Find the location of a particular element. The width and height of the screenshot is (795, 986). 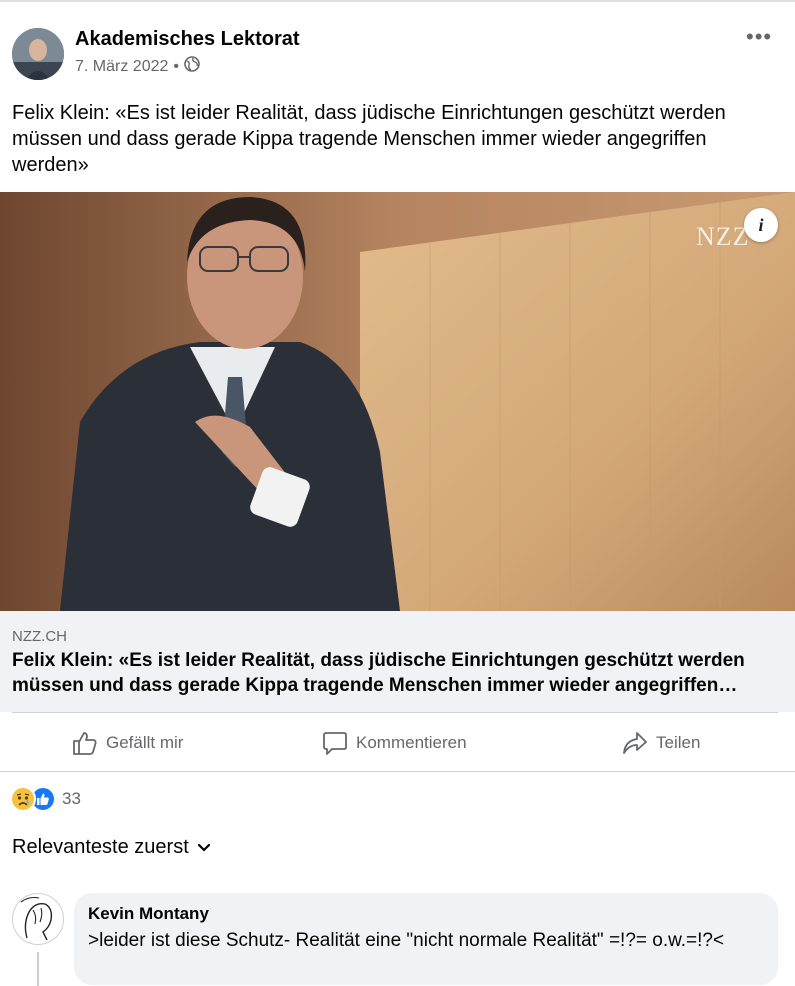

comment-sort-dropdown: Relevanteste zuerst is located at coordinates (111, 847).